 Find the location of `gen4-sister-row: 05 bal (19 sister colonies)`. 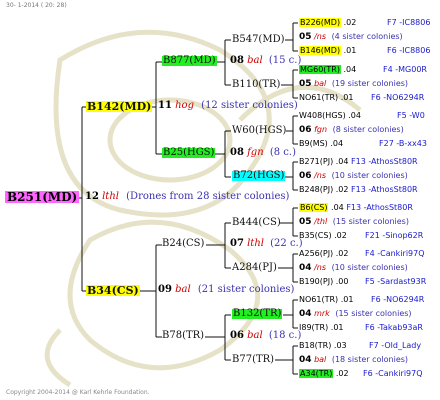

gen4-sister-row: 05 bal (19 sister colonies) is located at coordinates (353, 84).